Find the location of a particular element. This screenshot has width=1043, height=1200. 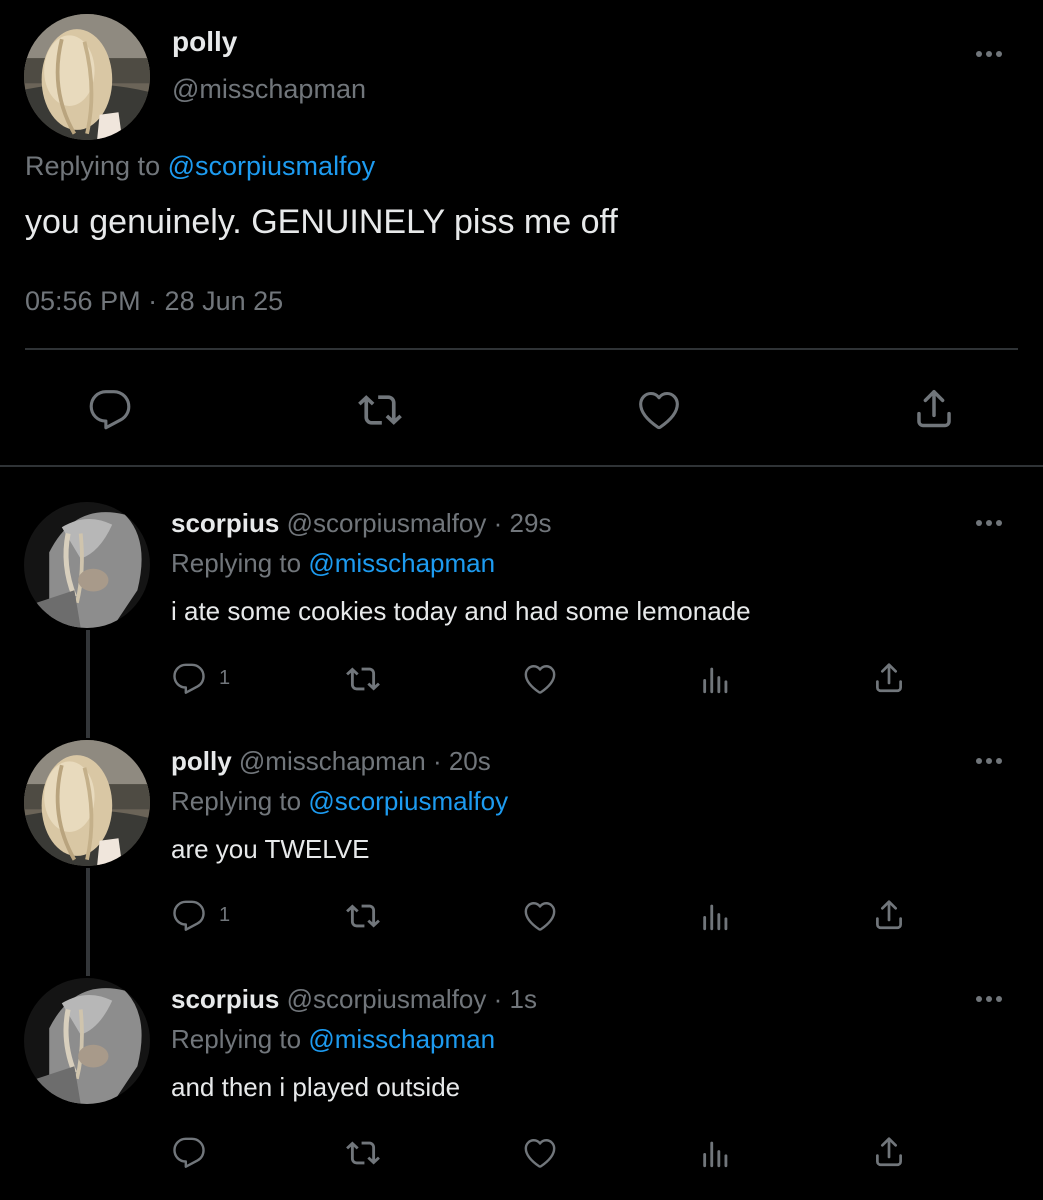

tweet-text: are you TWELVE is located at coordinates (270, 849).